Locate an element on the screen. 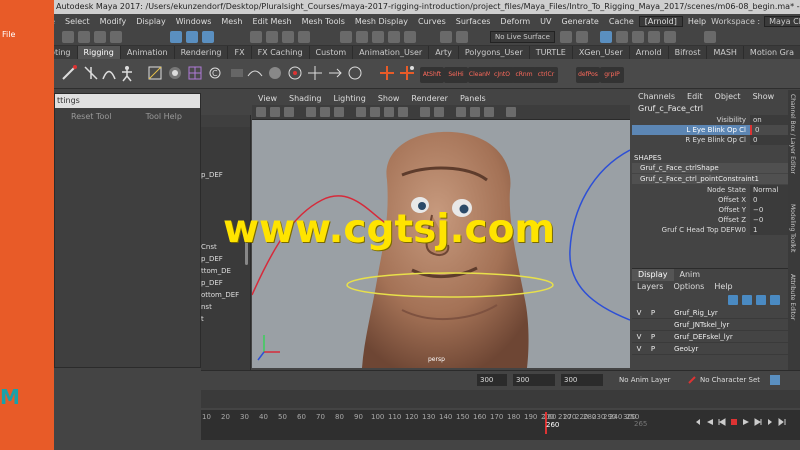  character-set-icon is located at coordinates (775, 380).